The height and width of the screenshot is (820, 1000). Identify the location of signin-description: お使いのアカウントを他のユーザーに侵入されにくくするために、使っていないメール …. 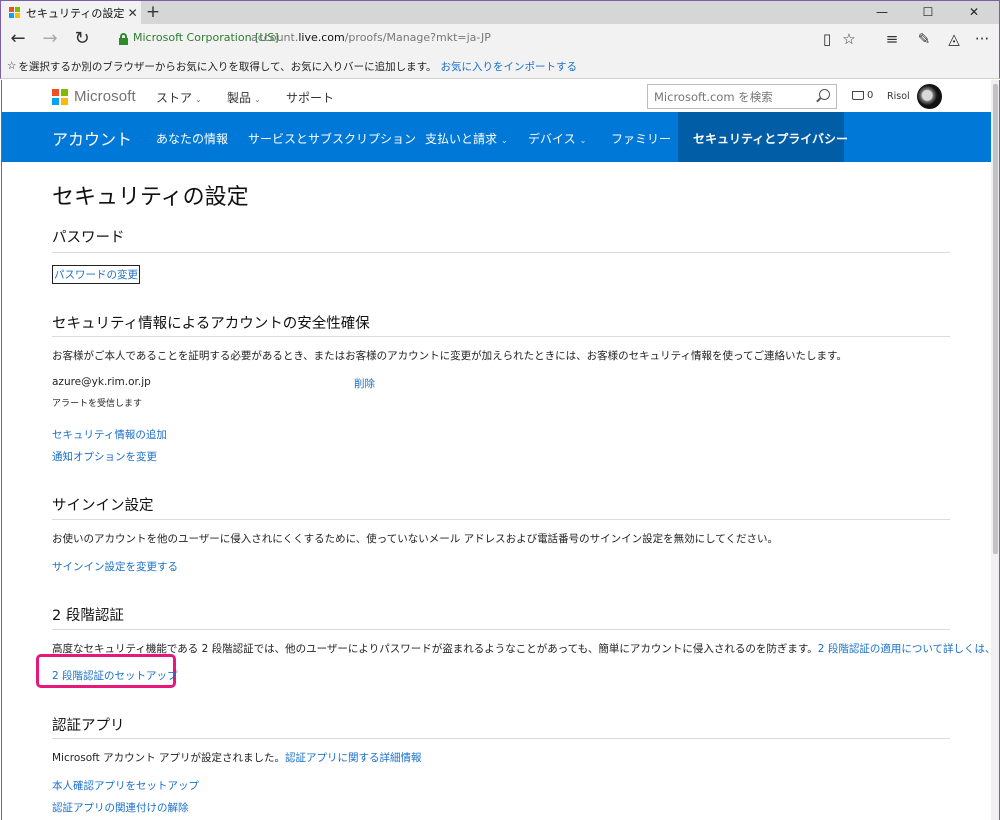
(415, 539).